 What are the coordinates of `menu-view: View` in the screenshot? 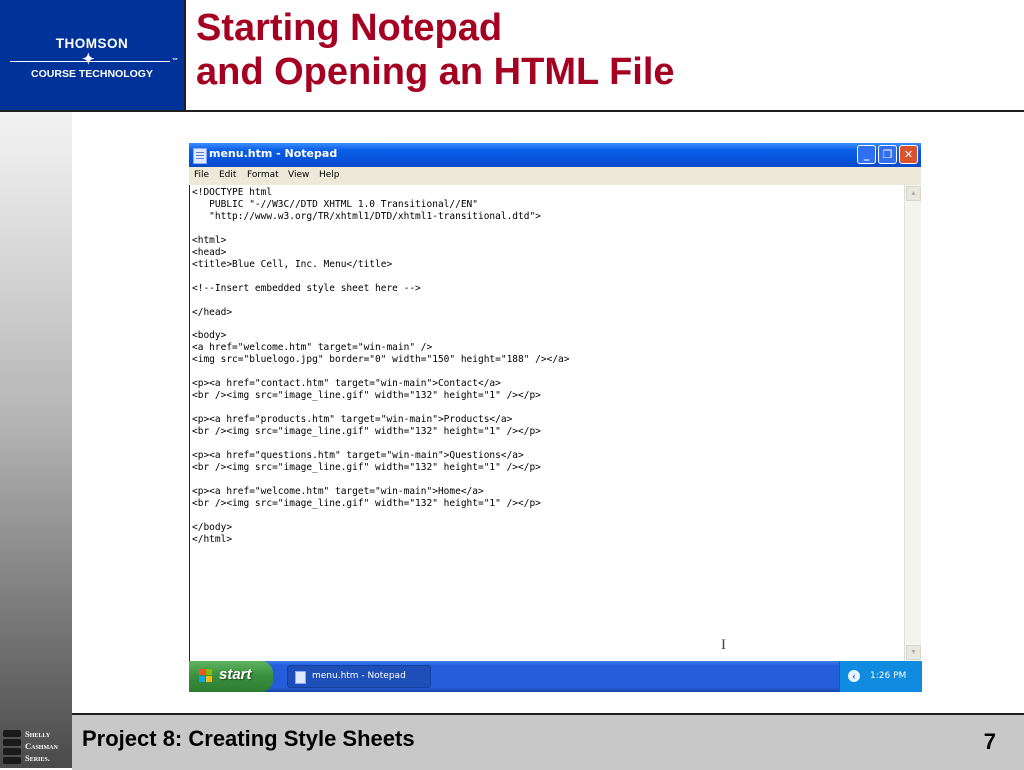 It's located at (298, 175).